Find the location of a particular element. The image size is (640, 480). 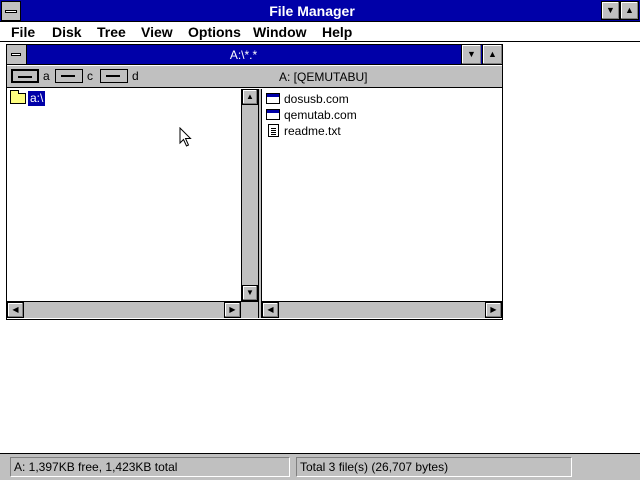

arrow-up-icon: ▲ is located at coordinates (250, 96).